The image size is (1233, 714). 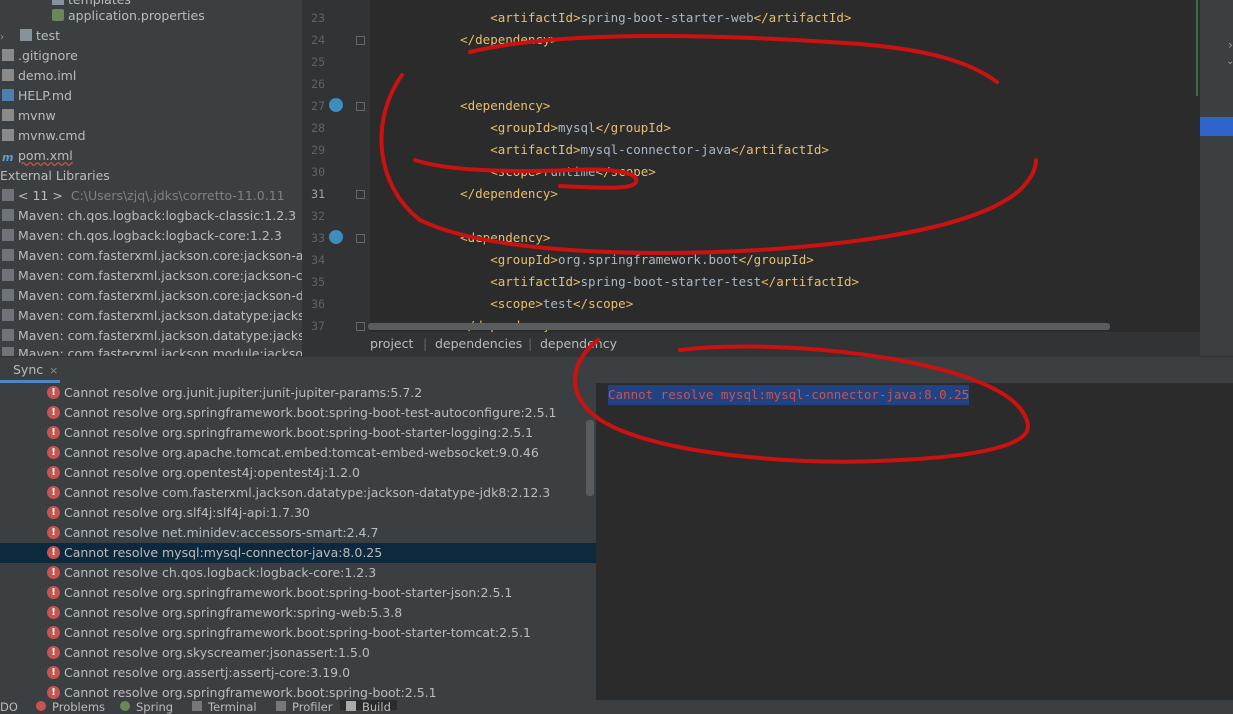 What do you see at coordinates (142, 236) in the screenshot?
I see `tree-item-library: Maven: ch.qos.logback:logback-core:1.2.3` at bounding box center [142, 236].